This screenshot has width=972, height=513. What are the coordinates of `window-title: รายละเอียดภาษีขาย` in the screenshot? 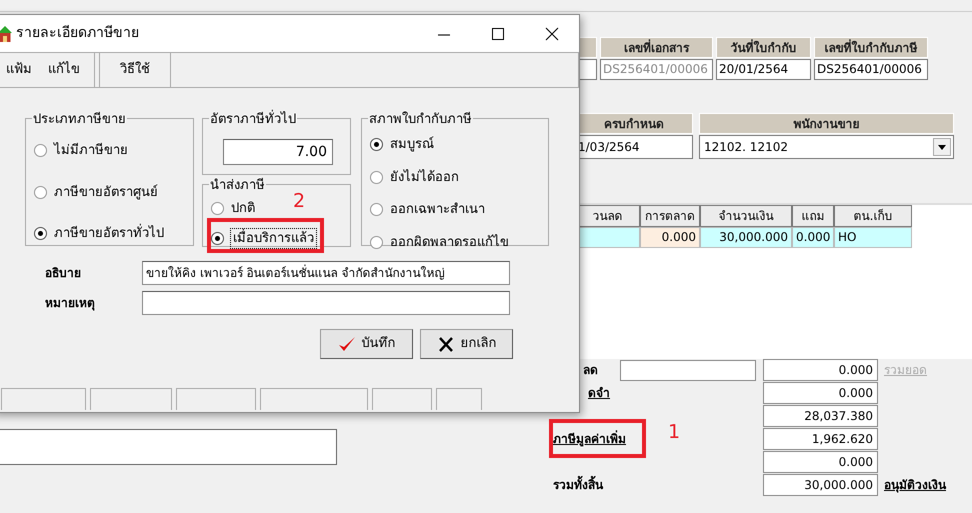 It's located at (77, 33).